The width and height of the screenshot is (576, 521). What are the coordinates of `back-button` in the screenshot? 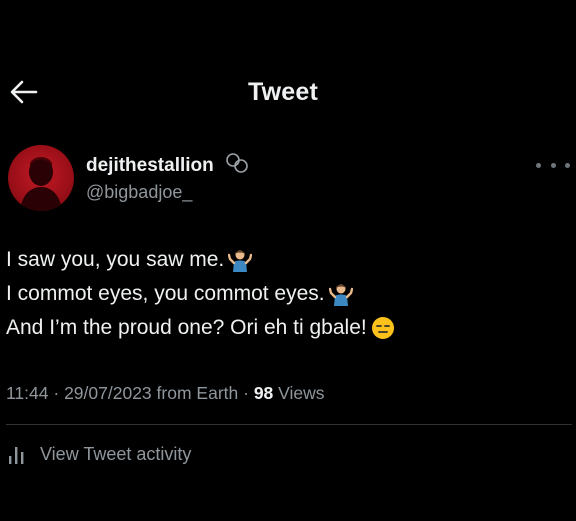 It's located at (24, 92).